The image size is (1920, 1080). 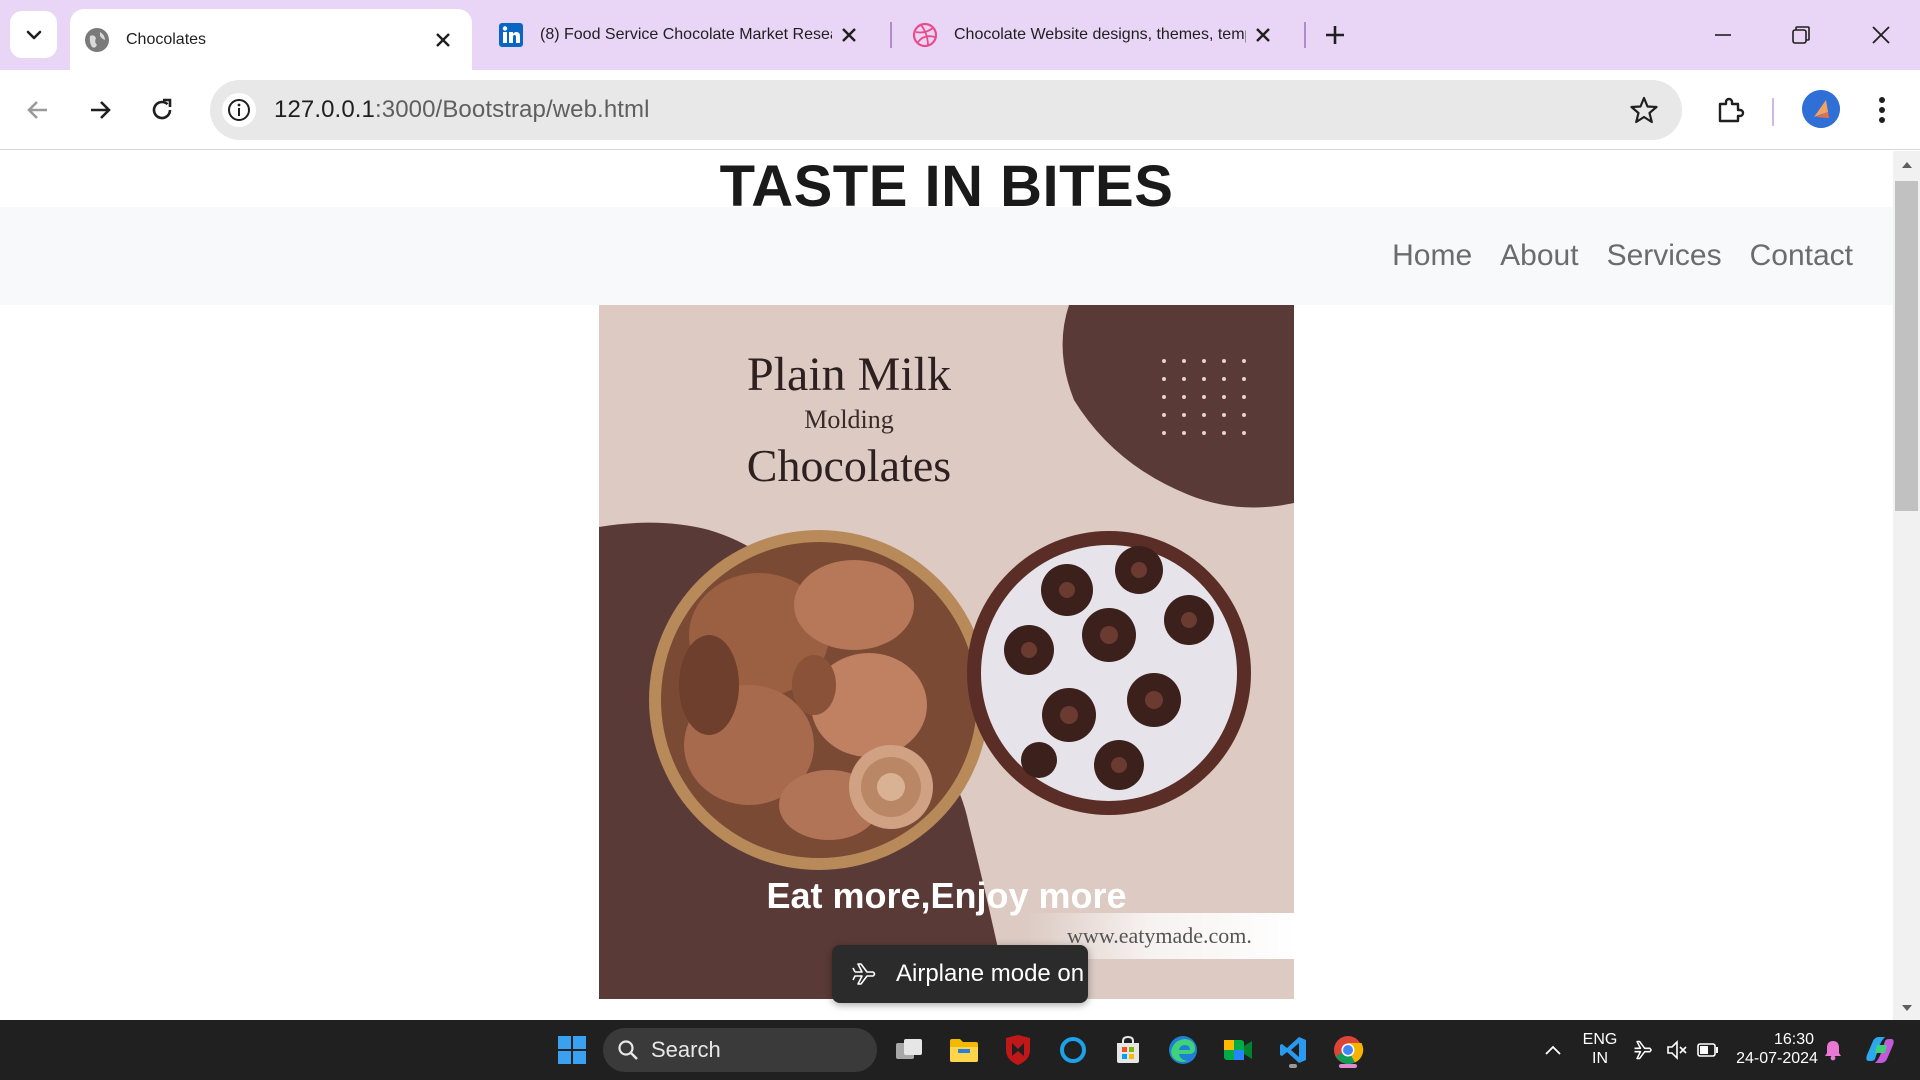 I want to click on site-title: TASTE IN BITES, so click(x=946, y=186).